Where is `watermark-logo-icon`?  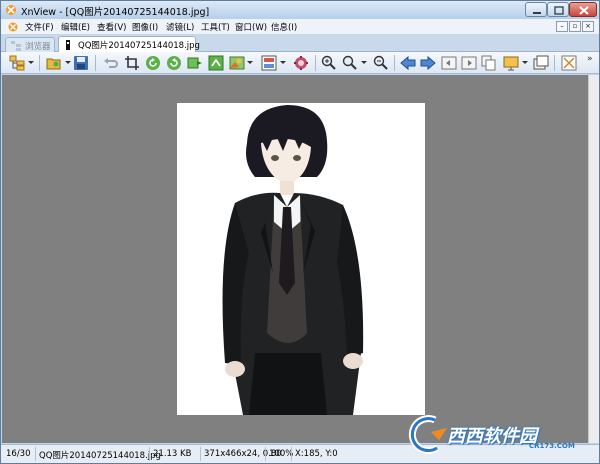
watermark-logo-icon is located at coordinates (427, 435).